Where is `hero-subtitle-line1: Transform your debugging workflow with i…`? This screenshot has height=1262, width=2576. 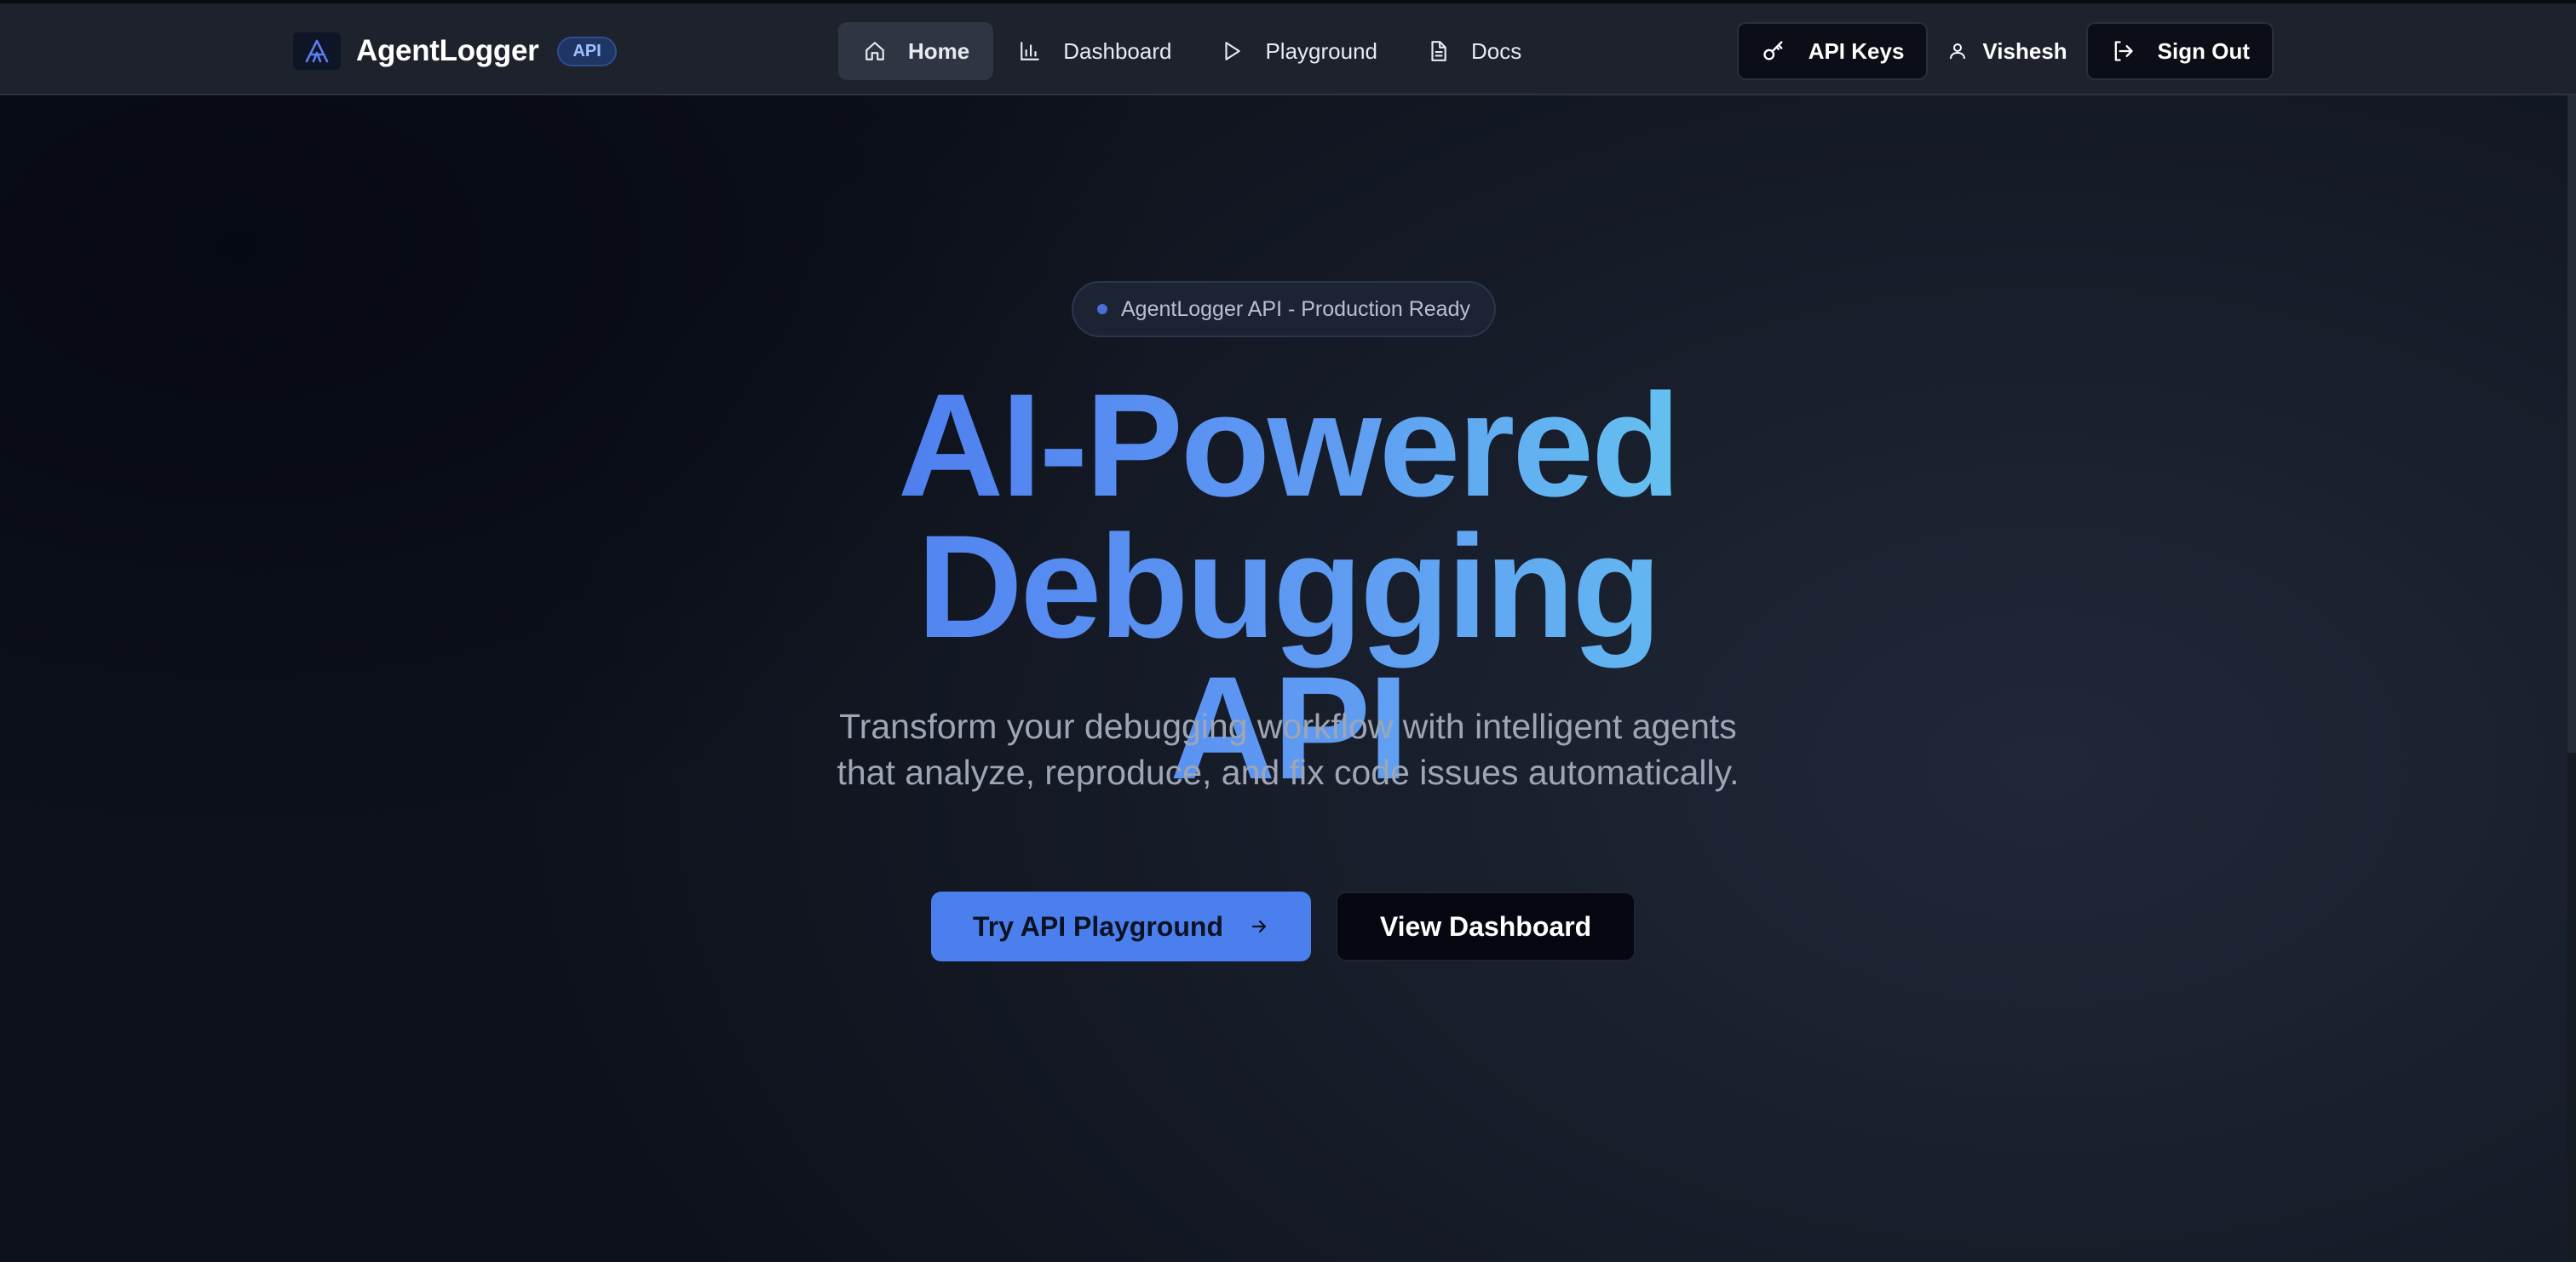 hero-subtitle-line1: Transform your debugging workflow with i… is located at coordinates (1288, 726).